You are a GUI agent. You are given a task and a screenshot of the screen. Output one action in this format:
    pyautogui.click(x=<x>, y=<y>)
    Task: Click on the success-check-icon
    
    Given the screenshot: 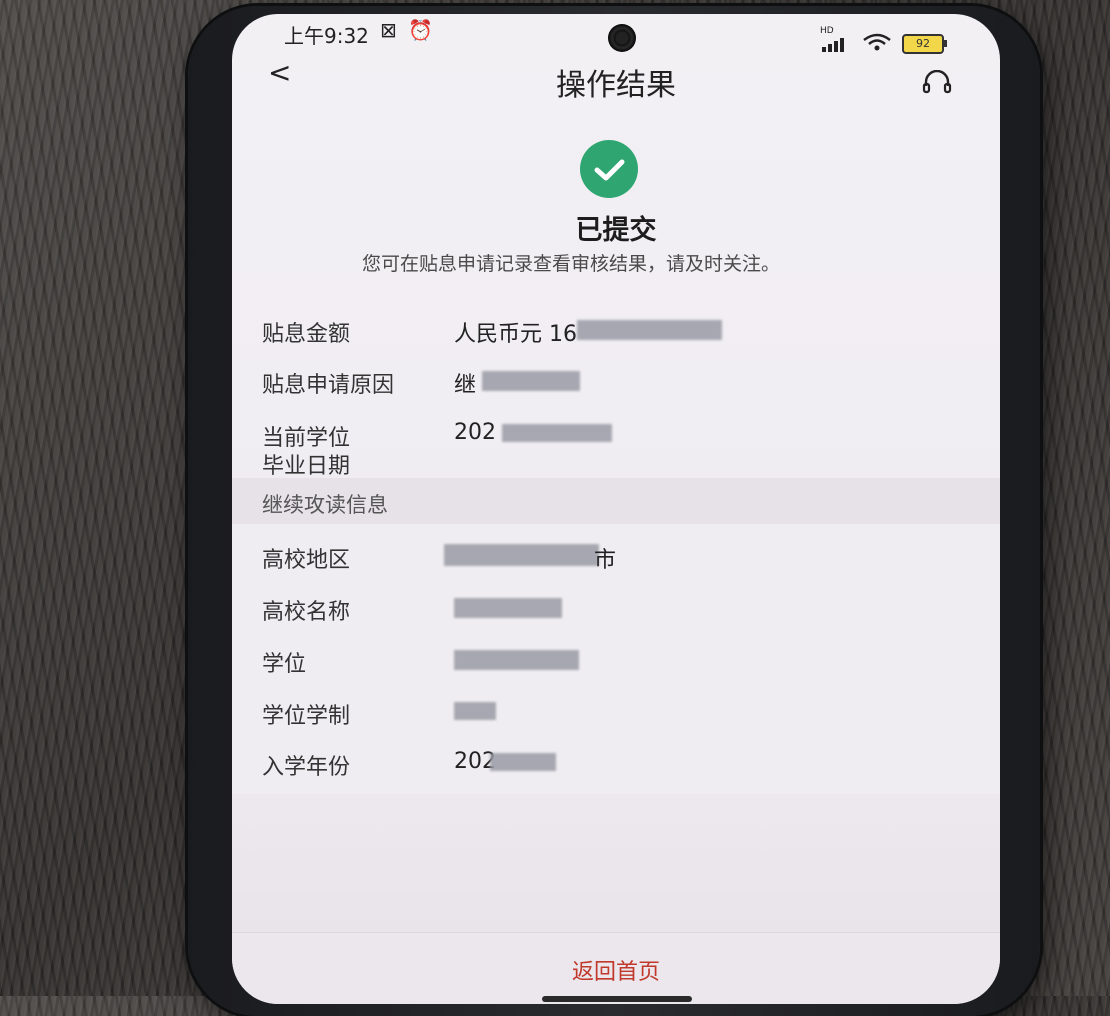 What is the action you would take?
    pyautogui.click(x=609, y=169)
    